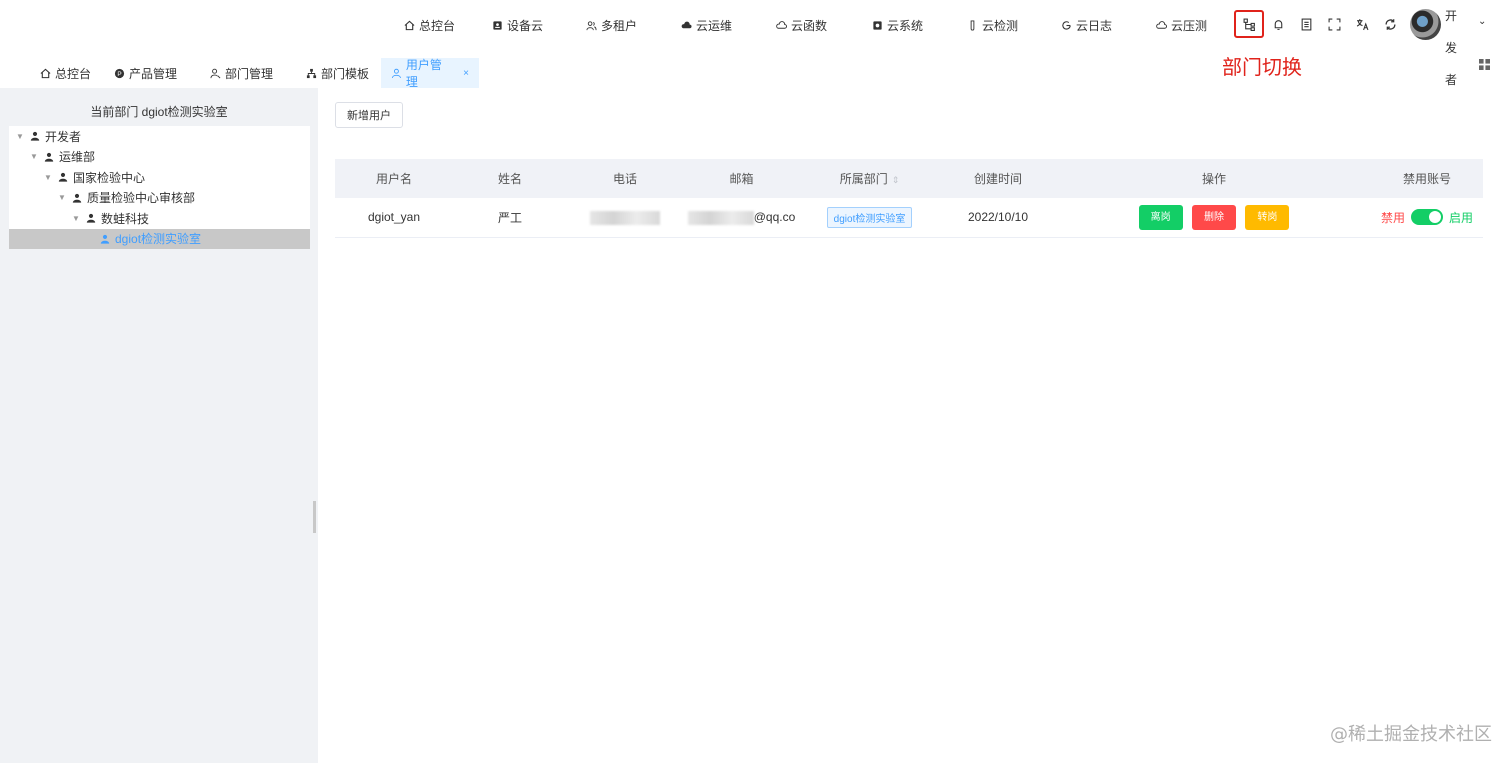  Describe the element at coordinates (998, 218) in the screenshot. I see `cell-created: 2022/10/10` at that location.